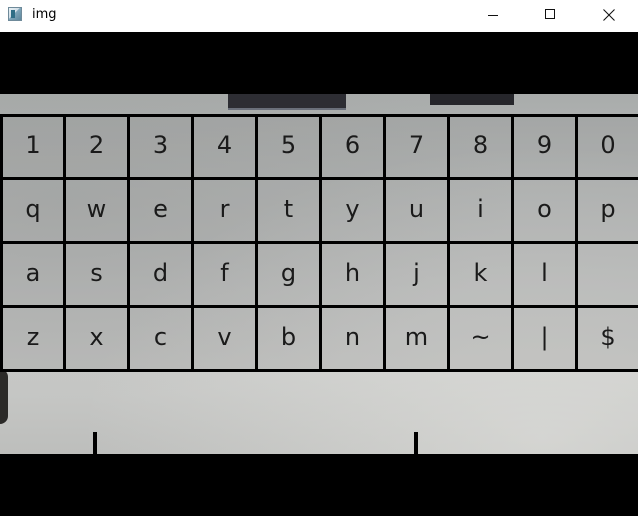 This screenshot has width=642, height=517. I want to click on close-icon, so click(609, 15).